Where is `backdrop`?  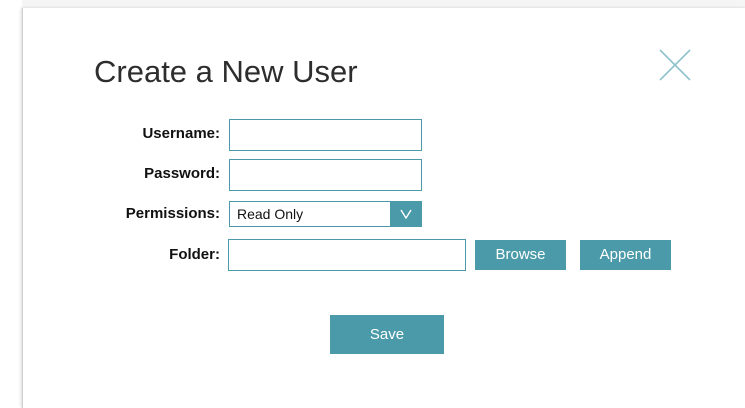
backdrop is located at coordinates (11, 204).